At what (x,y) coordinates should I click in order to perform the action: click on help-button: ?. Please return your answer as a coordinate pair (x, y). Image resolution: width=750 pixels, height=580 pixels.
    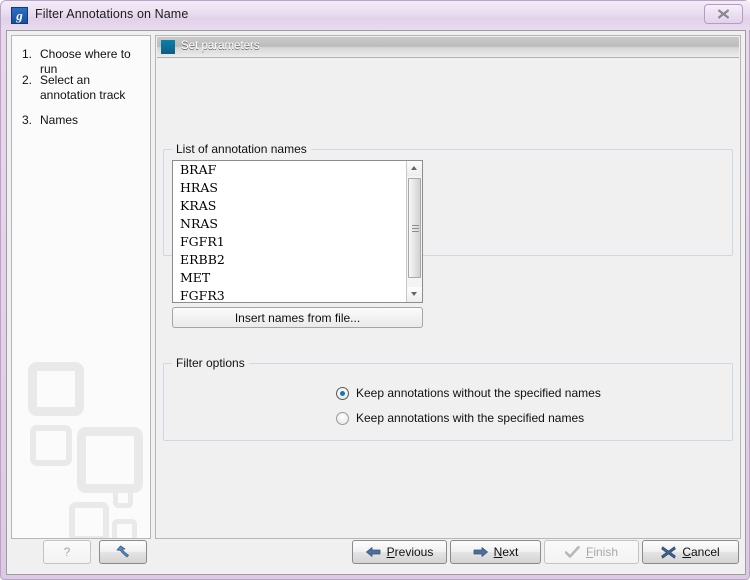
    Looking at the image, I should click on (67, 552).